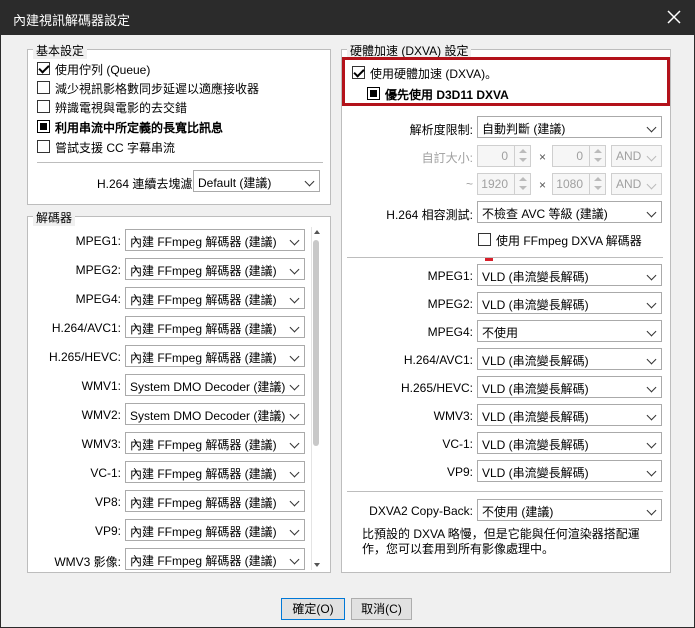  I want to click on max-height-spinner: 1080, so click(579, 184).